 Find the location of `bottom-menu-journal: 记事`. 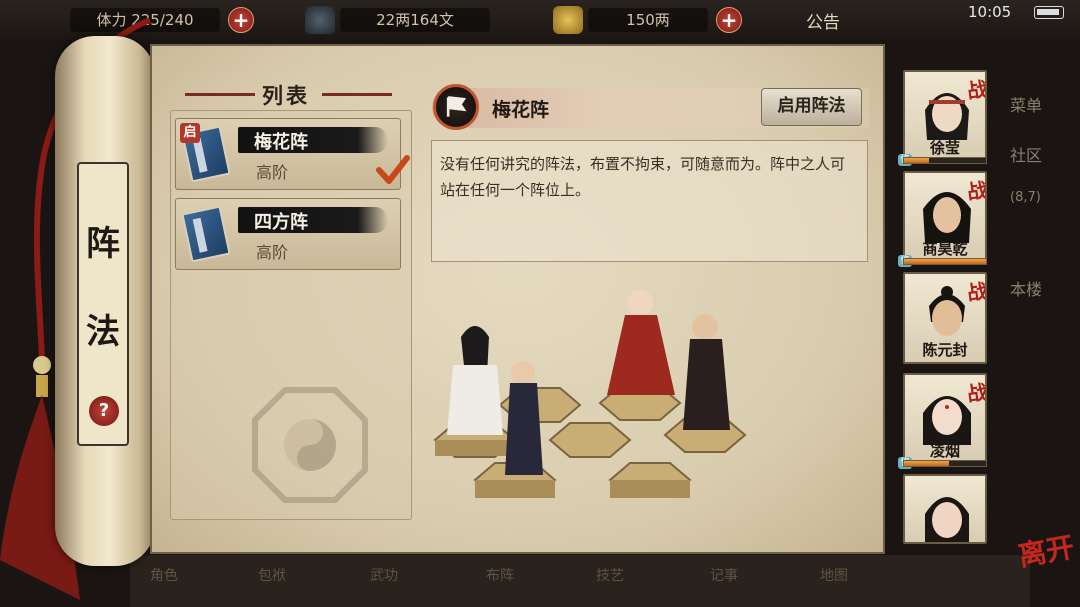

bottom-menu-journal: 记事 is located at coordinates (724, 576).